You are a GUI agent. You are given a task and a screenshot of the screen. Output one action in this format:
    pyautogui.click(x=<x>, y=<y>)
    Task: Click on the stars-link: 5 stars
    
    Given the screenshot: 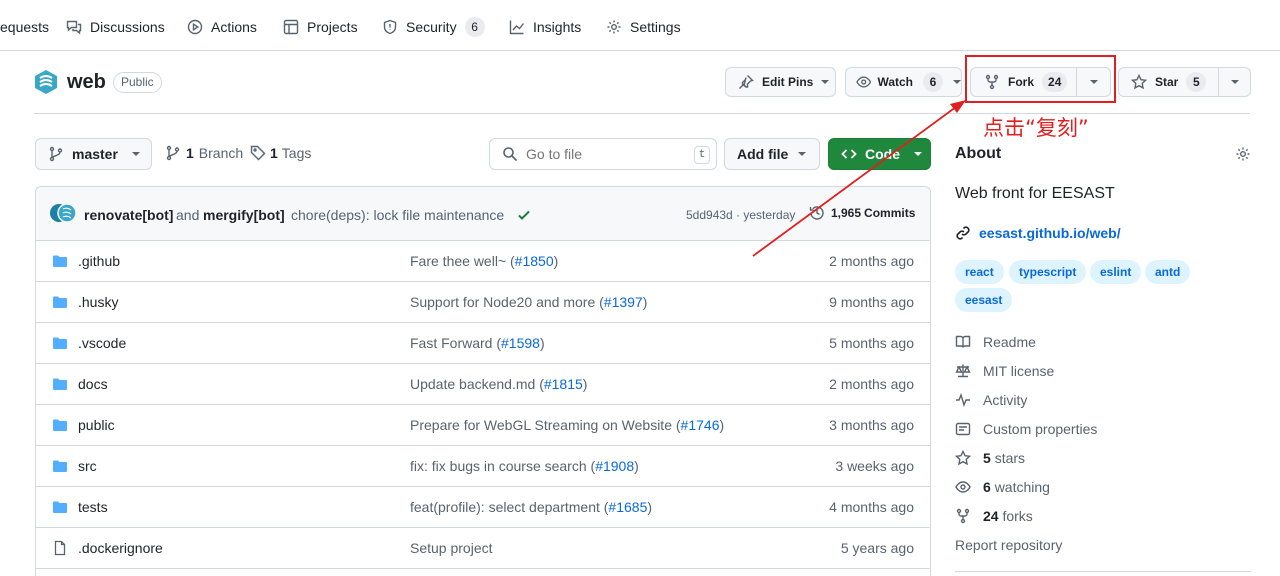 What is the action you would take?
    pyautogui.click(x=990, y=458)
    